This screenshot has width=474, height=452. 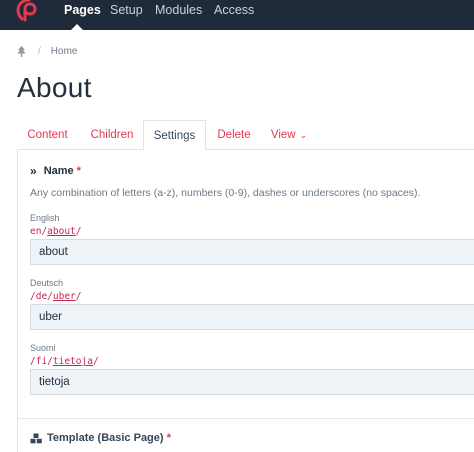 What do you see at coordinates (246, 418) in the screenshot?
I see `section-divider` at bounding box center [246, 418].